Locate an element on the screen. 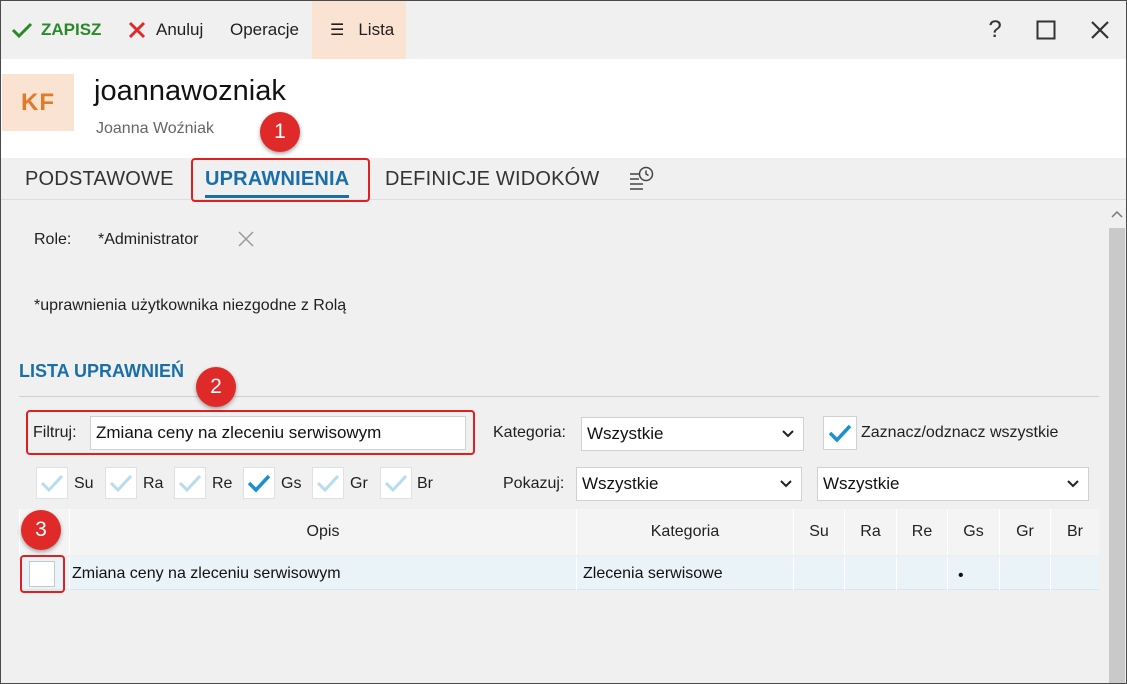 This screenshot has width=1127, height=684. close-window-button is located at coordinates (1100, 30).